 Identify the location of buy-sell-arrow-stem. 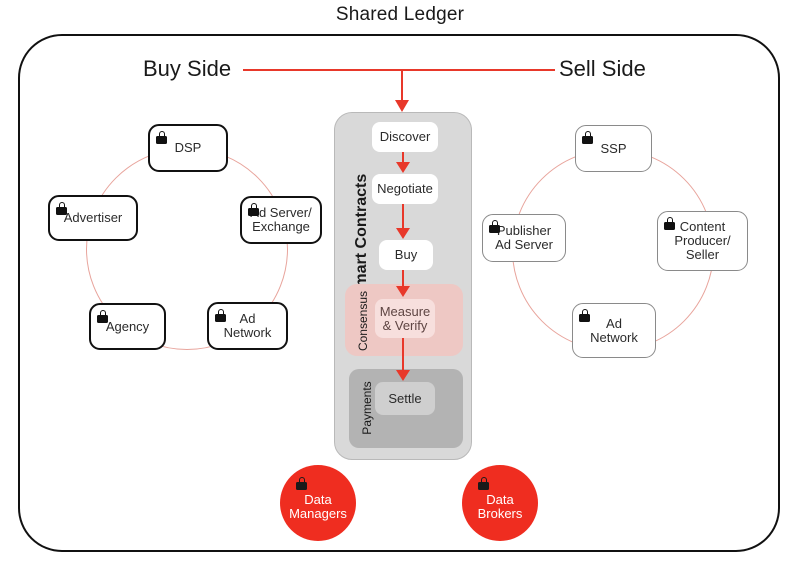
(402, 86).